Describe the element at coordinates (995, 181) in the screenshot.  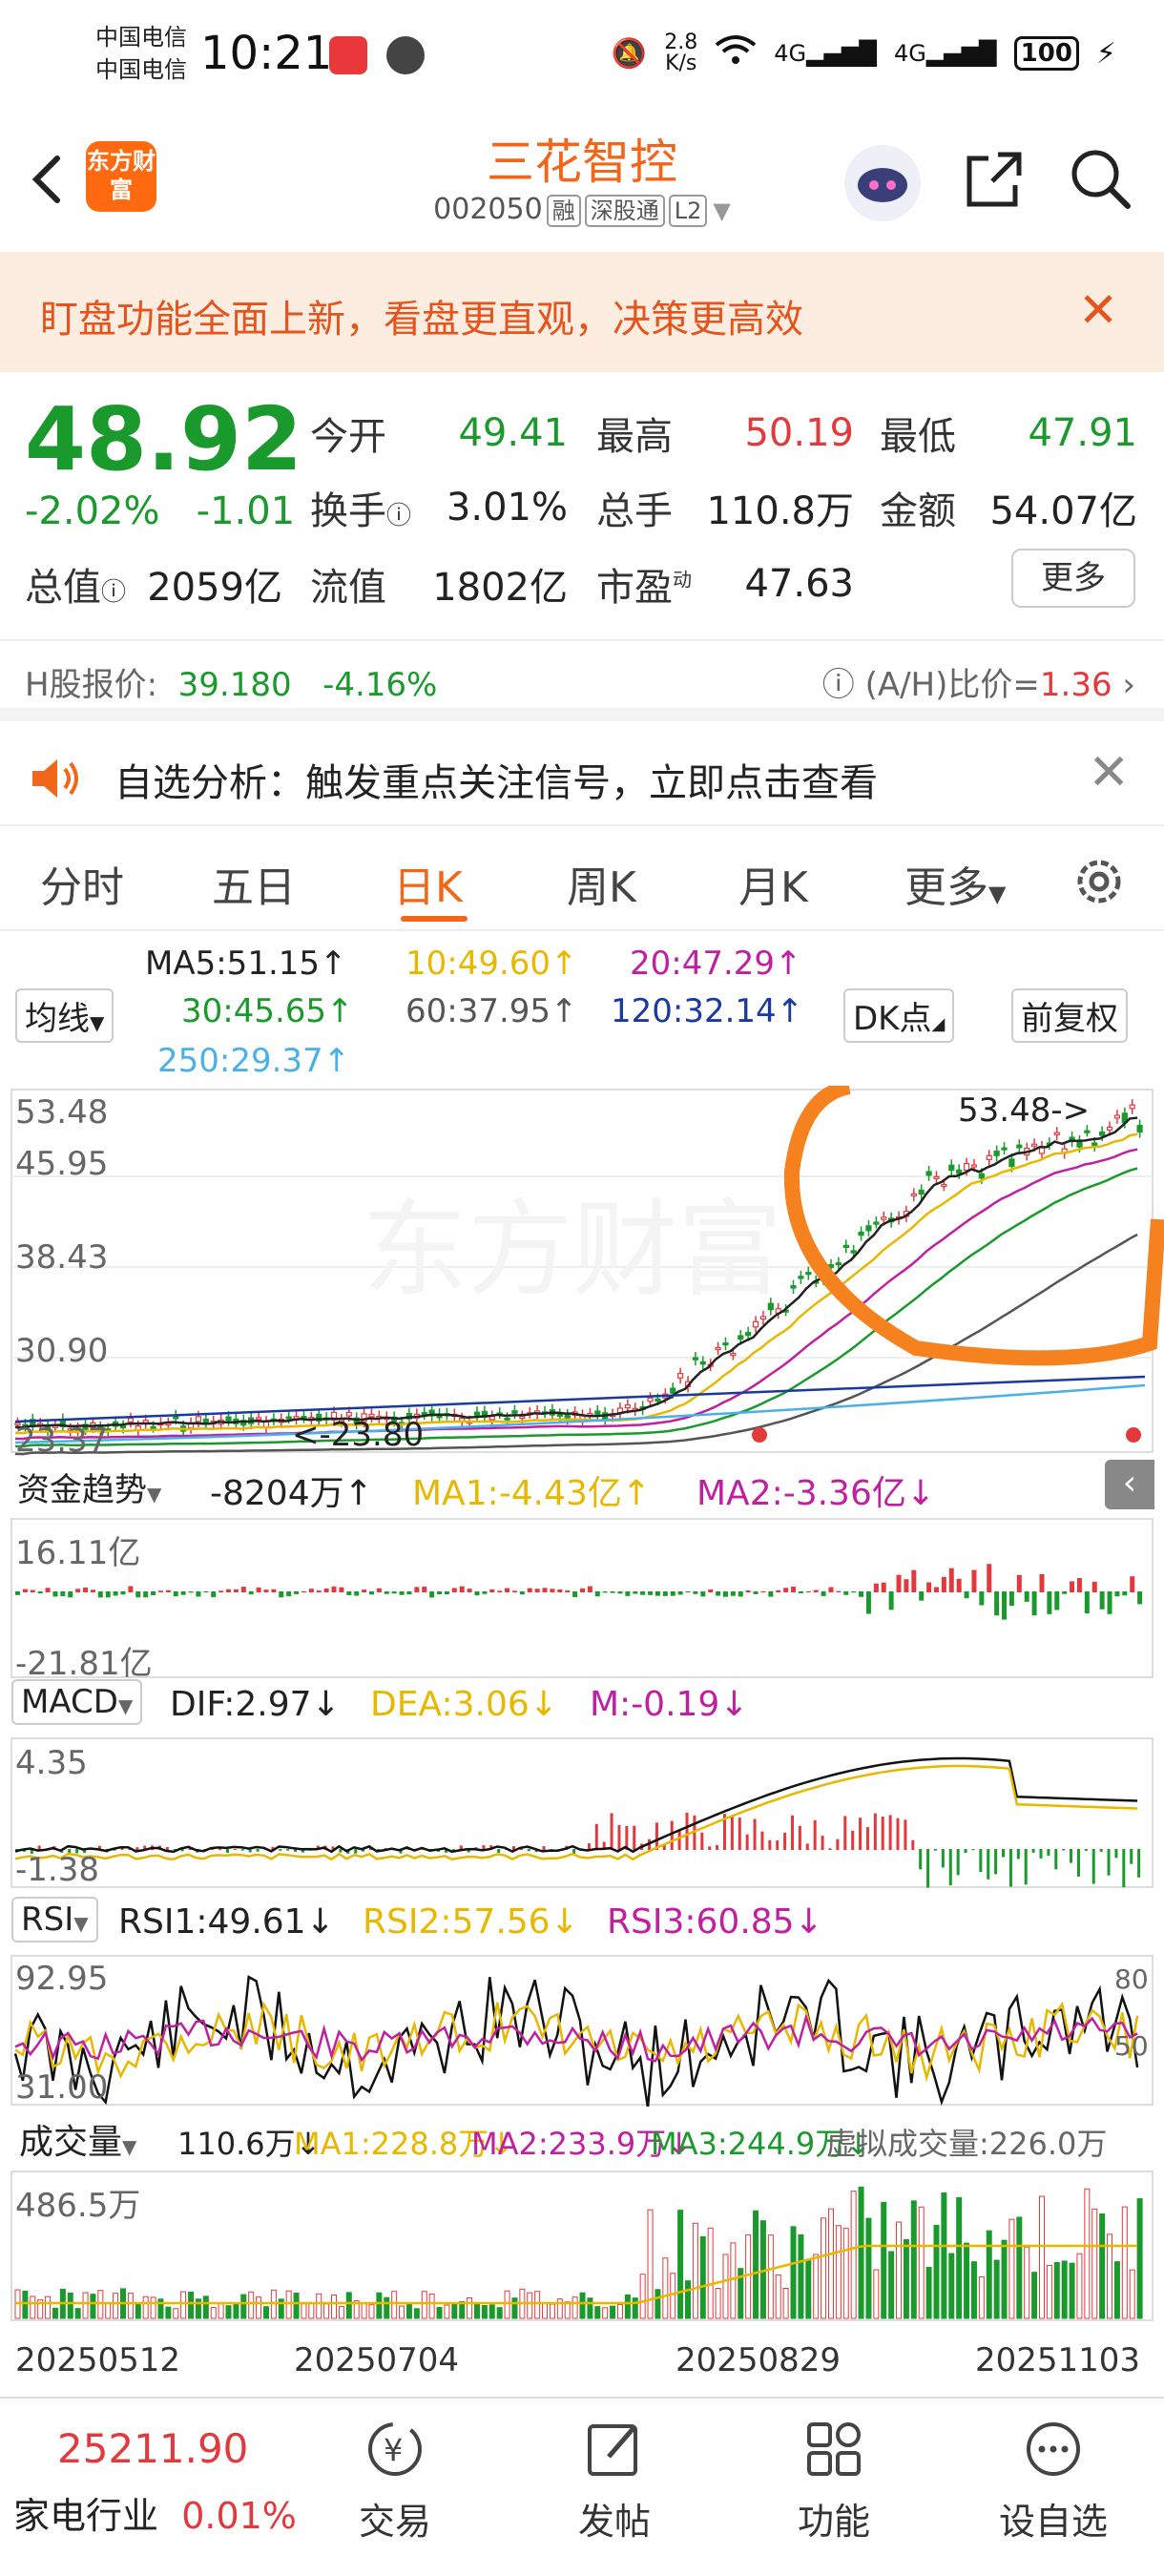
I see `share-icon` at that location.